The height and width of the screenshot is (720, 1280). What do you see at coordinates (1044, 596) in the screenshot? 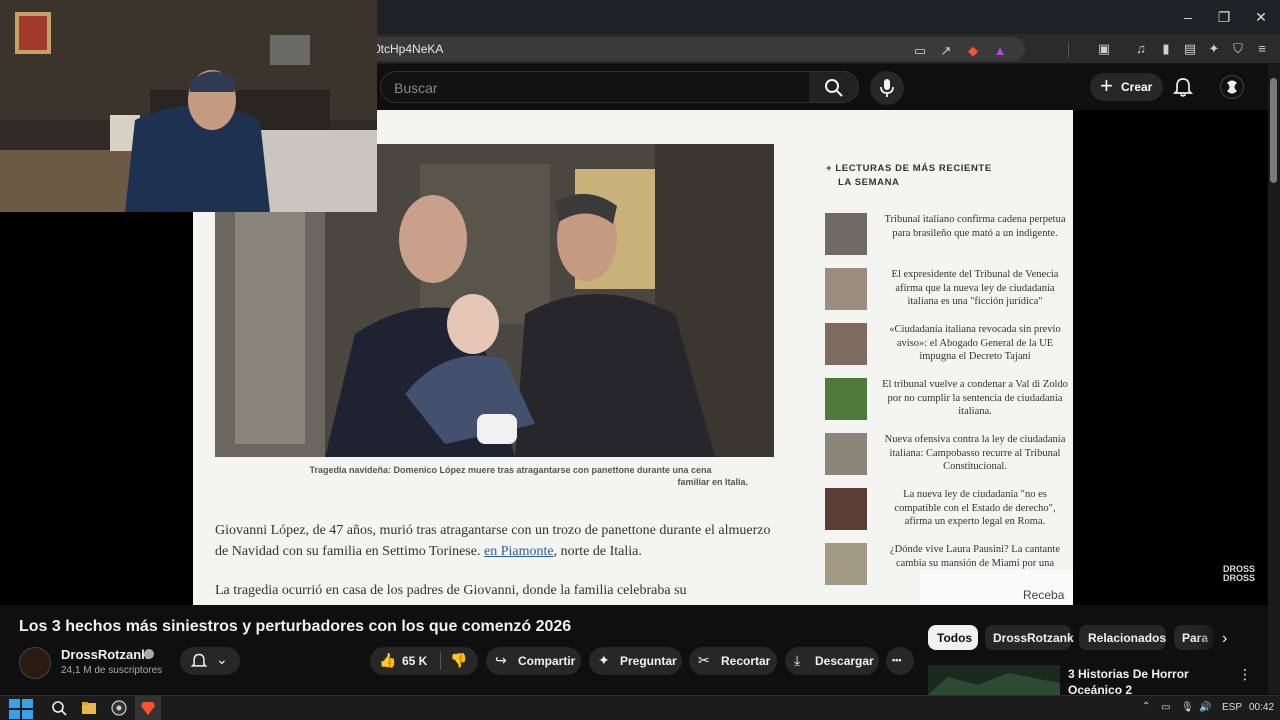
I see `newsletter-text: Receba a` at bounding box center [1044, 596].